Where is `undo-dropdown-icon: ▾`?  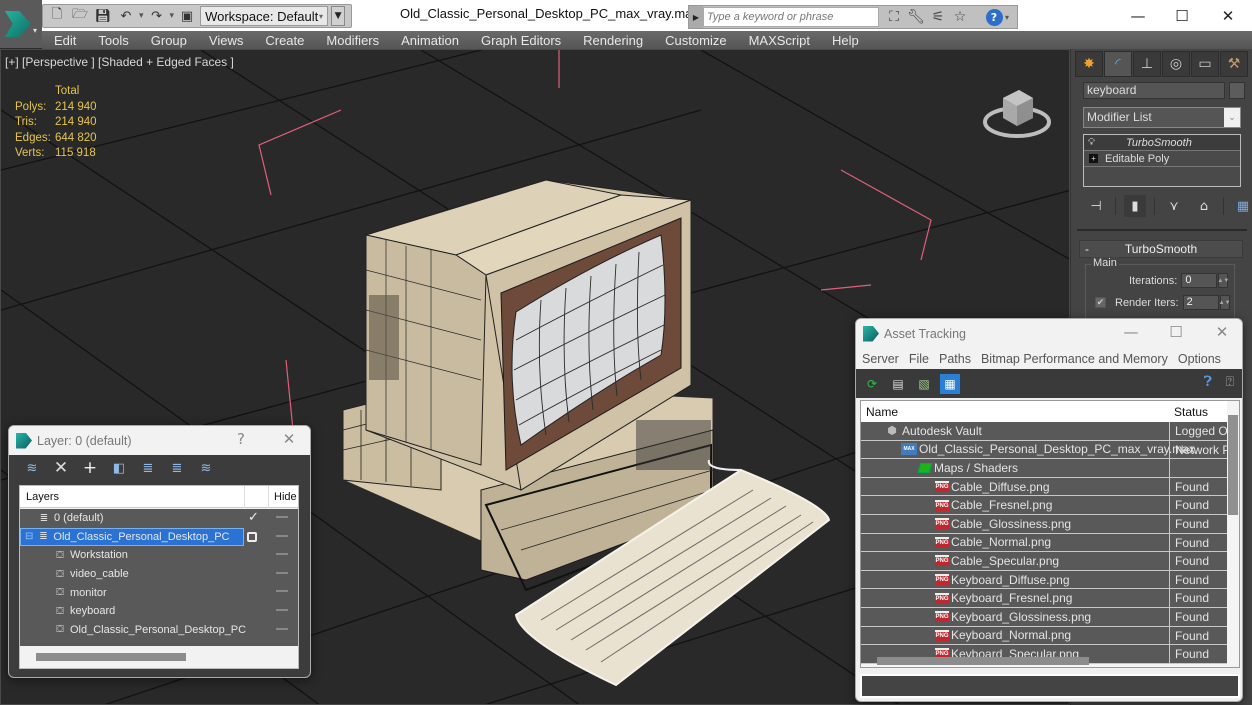
undo-dropdown-icon: ▾ is located at coordinates (141, 16).